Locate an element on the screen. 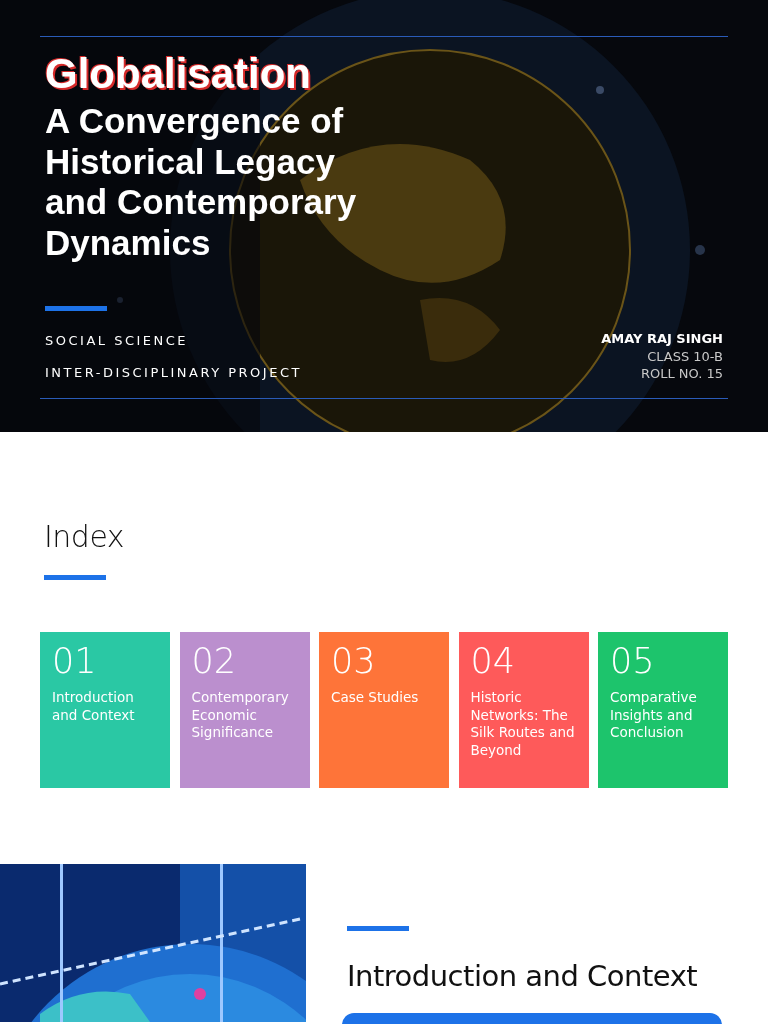  card-number: 04 is located at coordinates (493, 661).